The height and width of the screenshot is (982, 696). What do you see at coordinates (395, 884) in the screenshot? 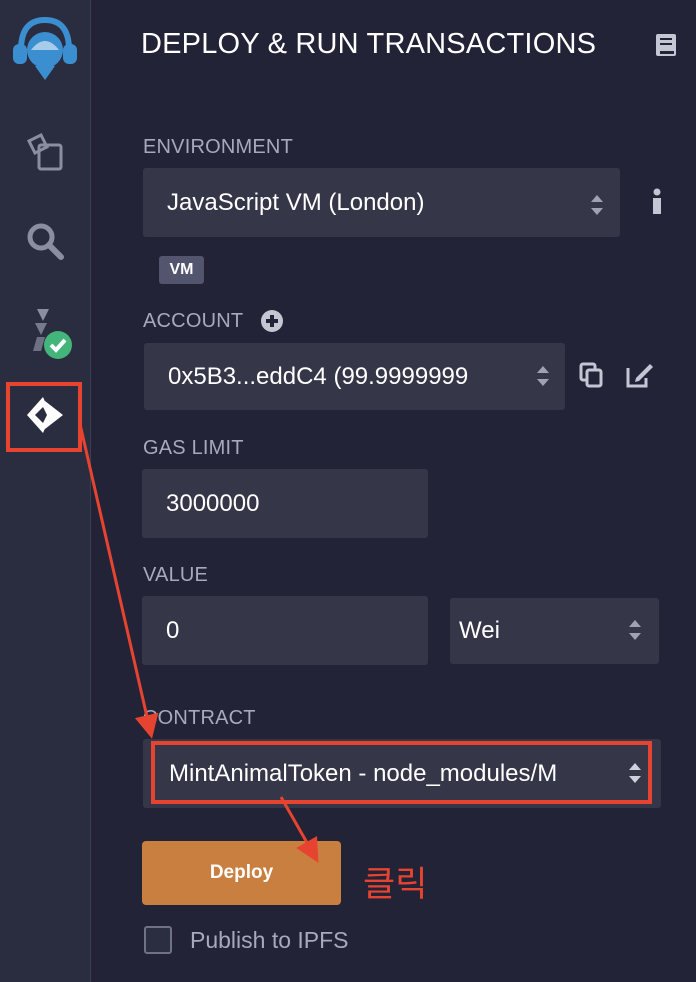
I see `click-annotation: 클릭` at bounding box center [395, 884].